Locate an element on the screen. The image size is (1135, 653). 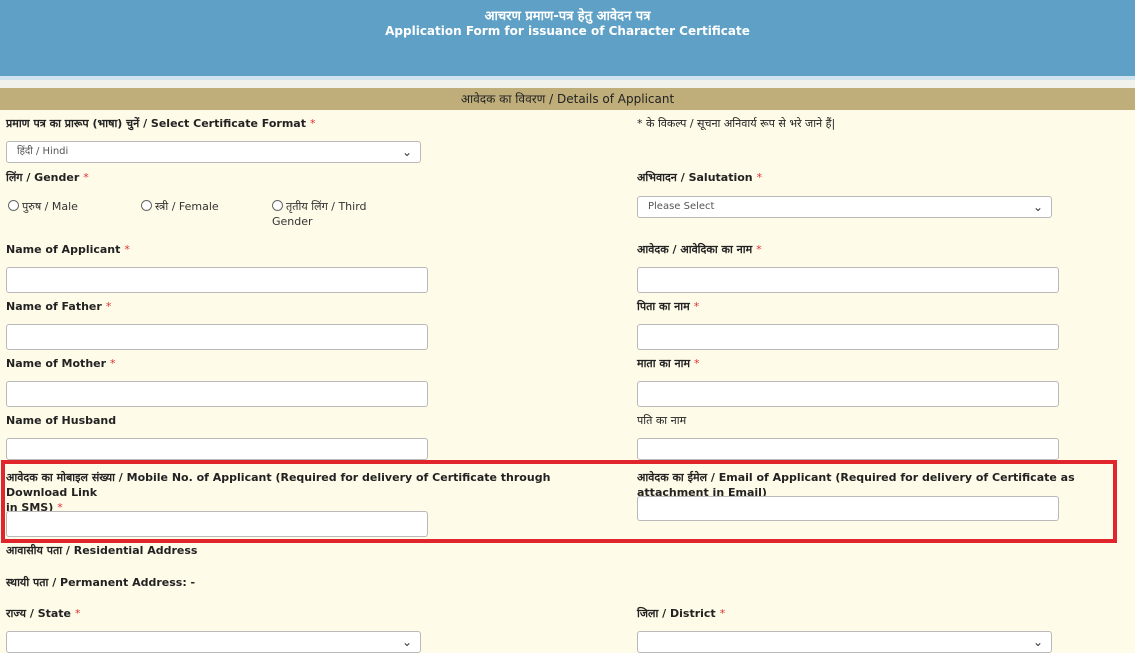
husband-hi-label: पति का नाम is located at coordinates (662, 420).